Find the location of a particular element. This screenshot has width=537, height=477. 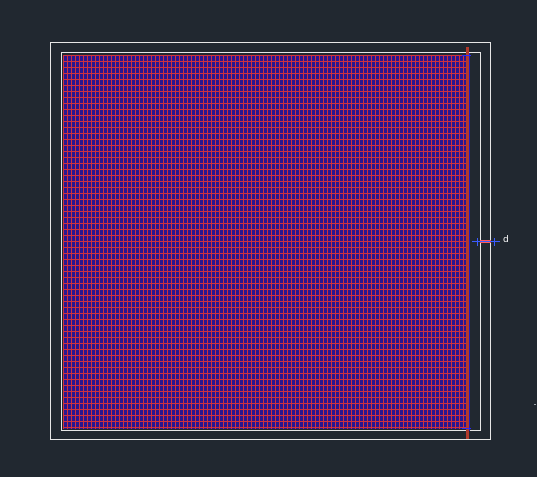

dimension-marker is located at coordinates (486, 242).